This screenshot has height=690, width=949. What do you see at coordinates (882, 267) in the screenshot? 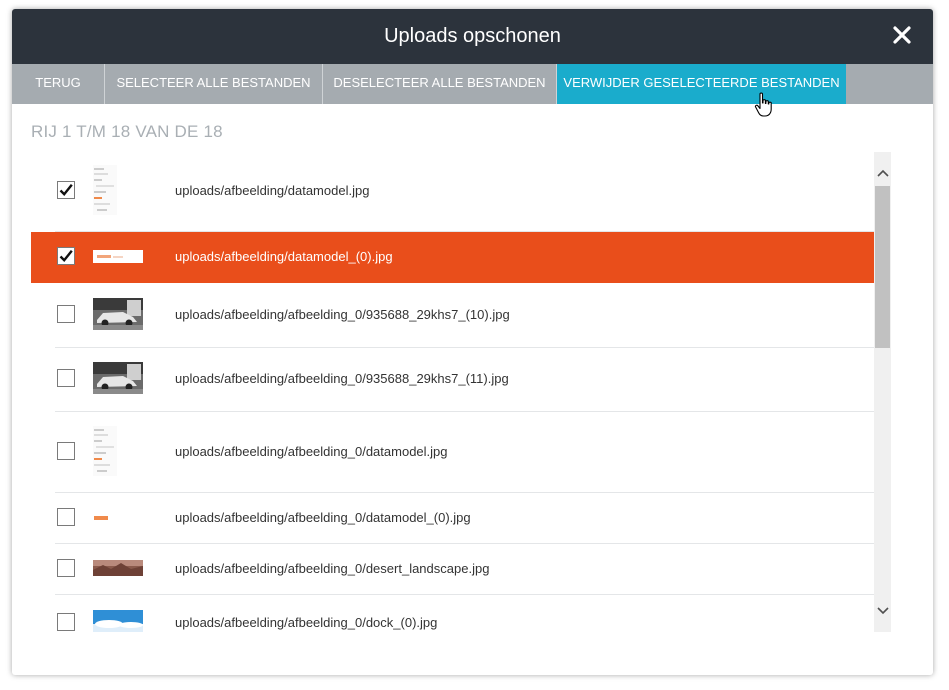
I see `scrollbar-thumb` at bounding box center [882, 267].